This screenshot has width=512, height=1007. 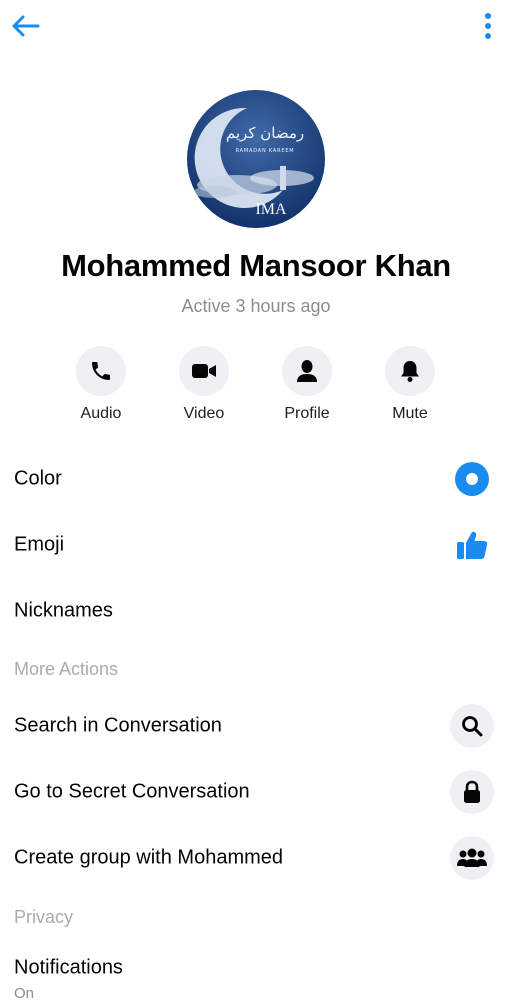 I want to click on person-icon, so click(x=307, y=371).